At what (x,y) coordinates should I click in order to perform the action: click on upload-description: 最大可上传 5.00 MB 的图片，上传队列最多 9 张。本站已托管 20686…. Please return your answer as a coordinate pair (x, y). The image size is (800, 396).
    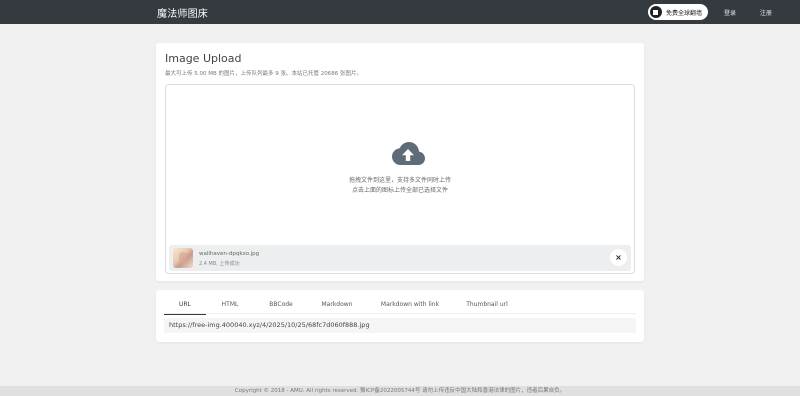
    Looking at the image, I should click on (264, 74).